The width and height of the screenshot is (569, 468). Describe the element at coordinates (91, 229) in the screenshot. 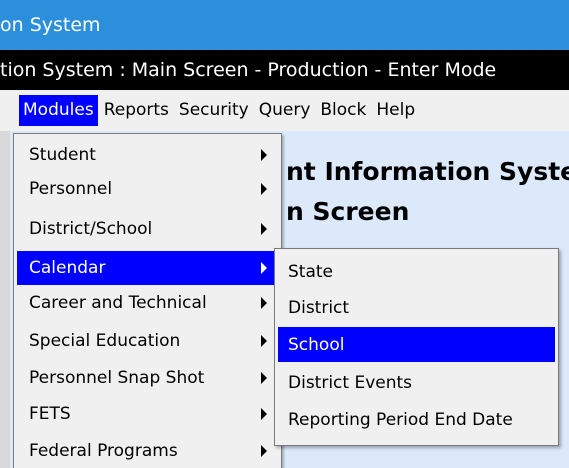

I see `menu-item-label: District/School` at that location.